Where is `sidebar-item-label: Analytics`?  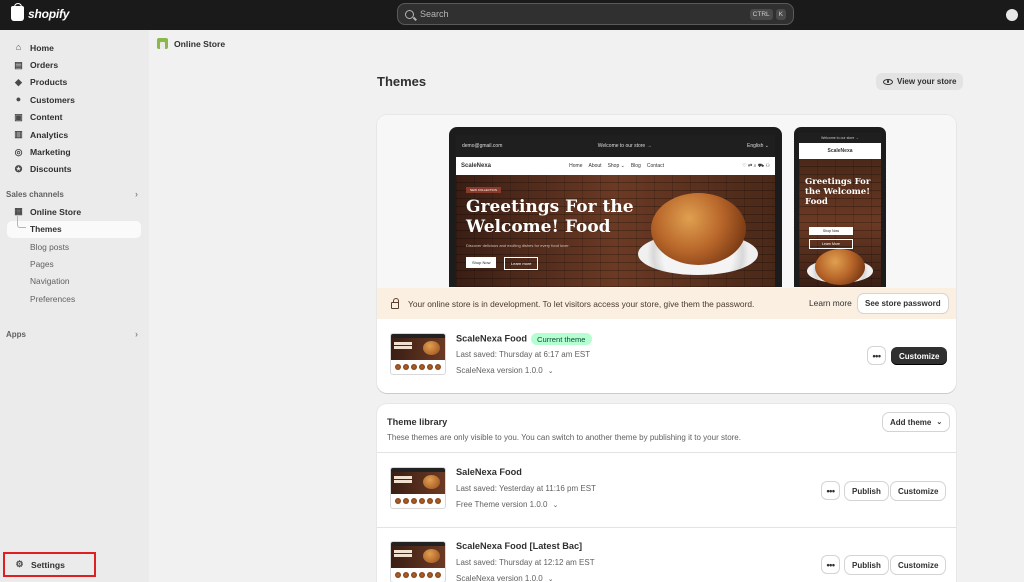 sidebar-item-label: Analytics is located at coordinates (49, 134).